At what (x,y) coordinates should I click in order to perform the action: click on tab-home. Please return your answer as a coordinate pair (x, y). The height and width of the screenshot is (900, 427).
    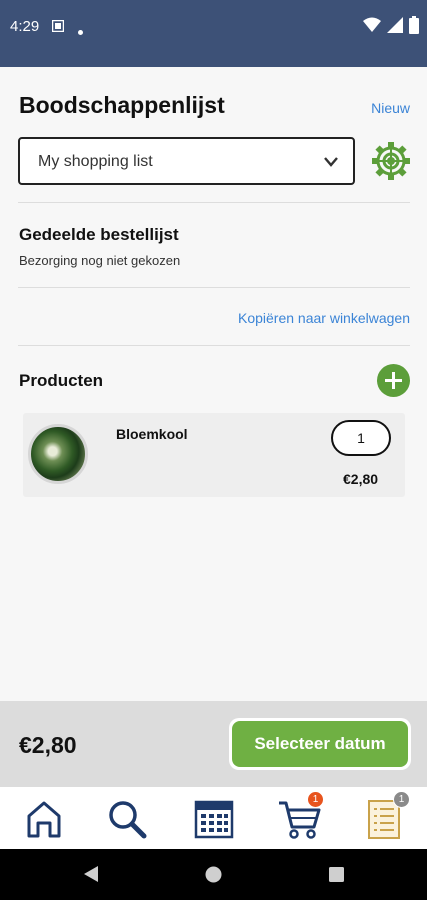
    Looking at the image, I should click on (44, 819).